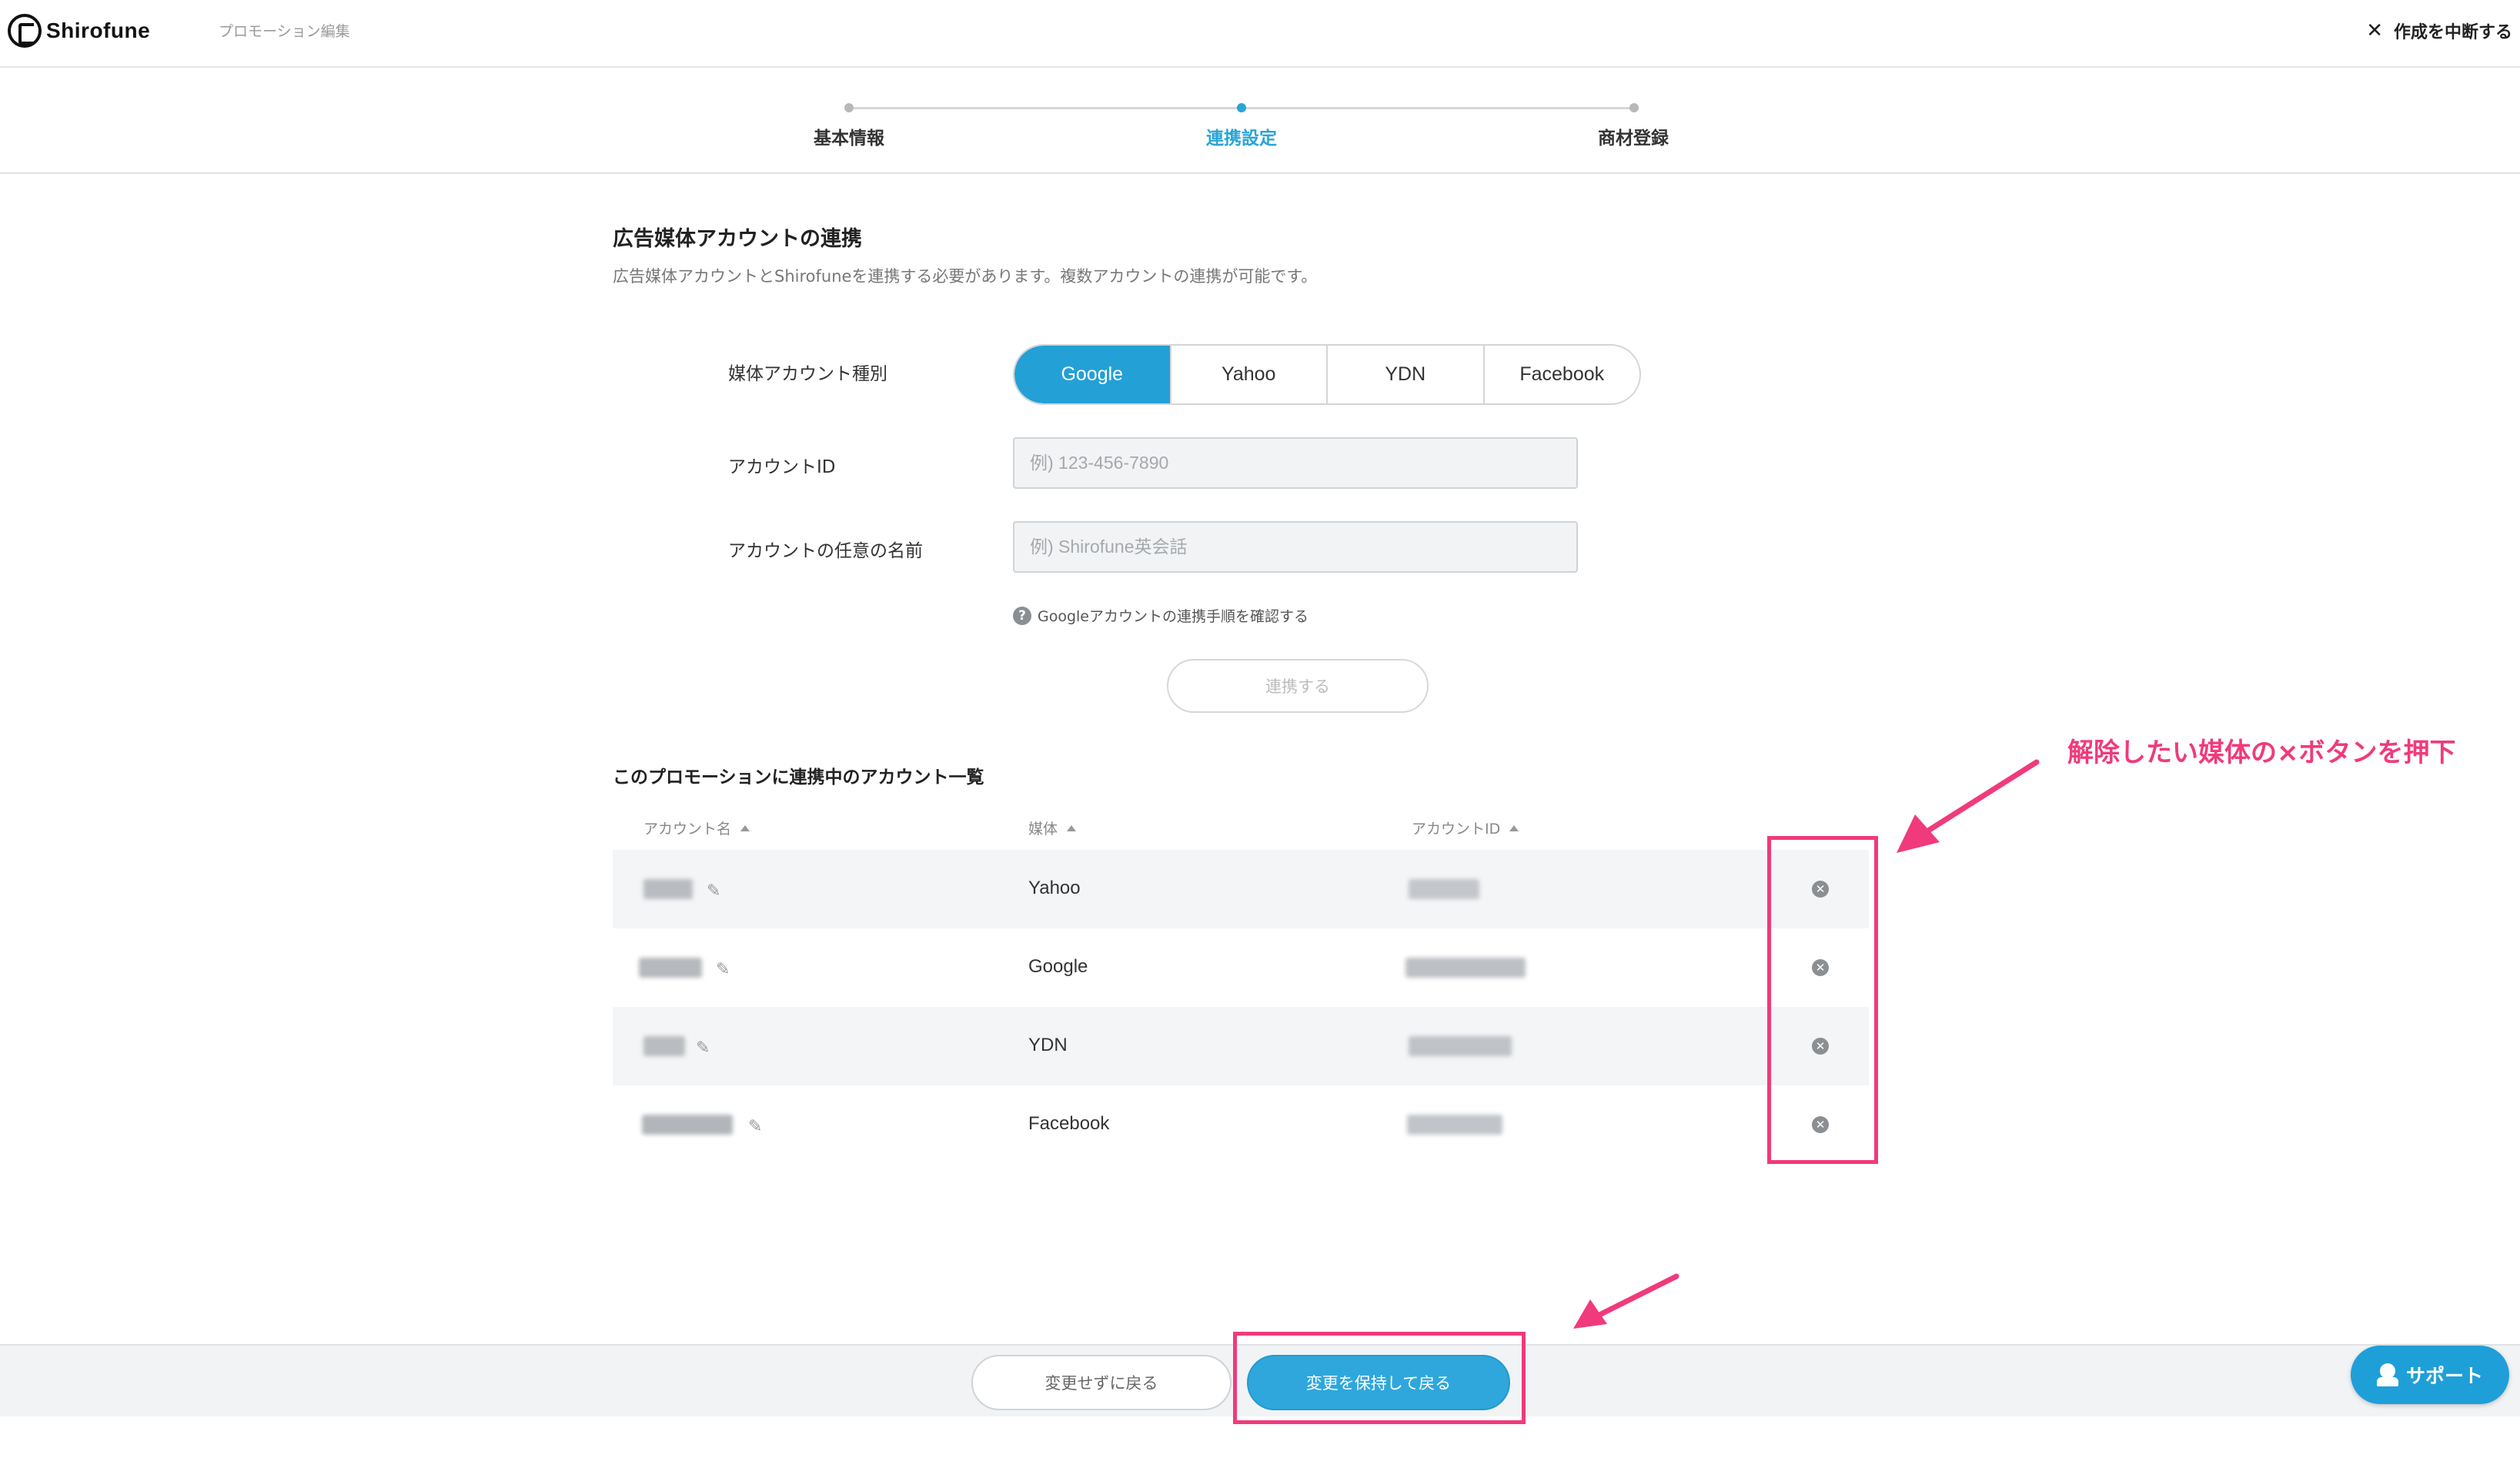 The height and width of the screenshot is (1458, 2520). I want to click on step-dot-product, so click(1634, 107).